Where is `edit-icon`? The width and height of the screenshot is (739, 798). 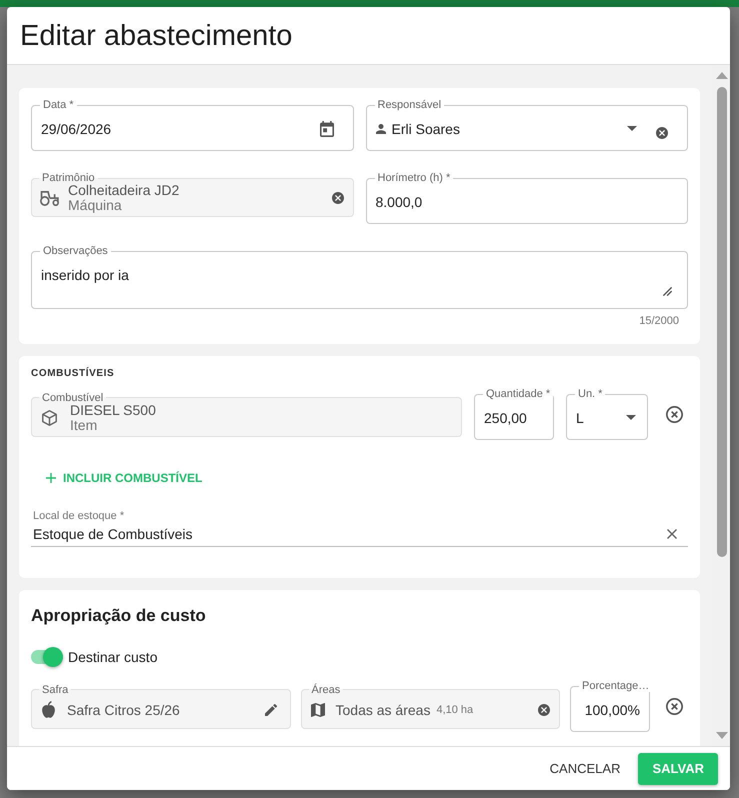
edit-icon is located at coordinates (270, 710).